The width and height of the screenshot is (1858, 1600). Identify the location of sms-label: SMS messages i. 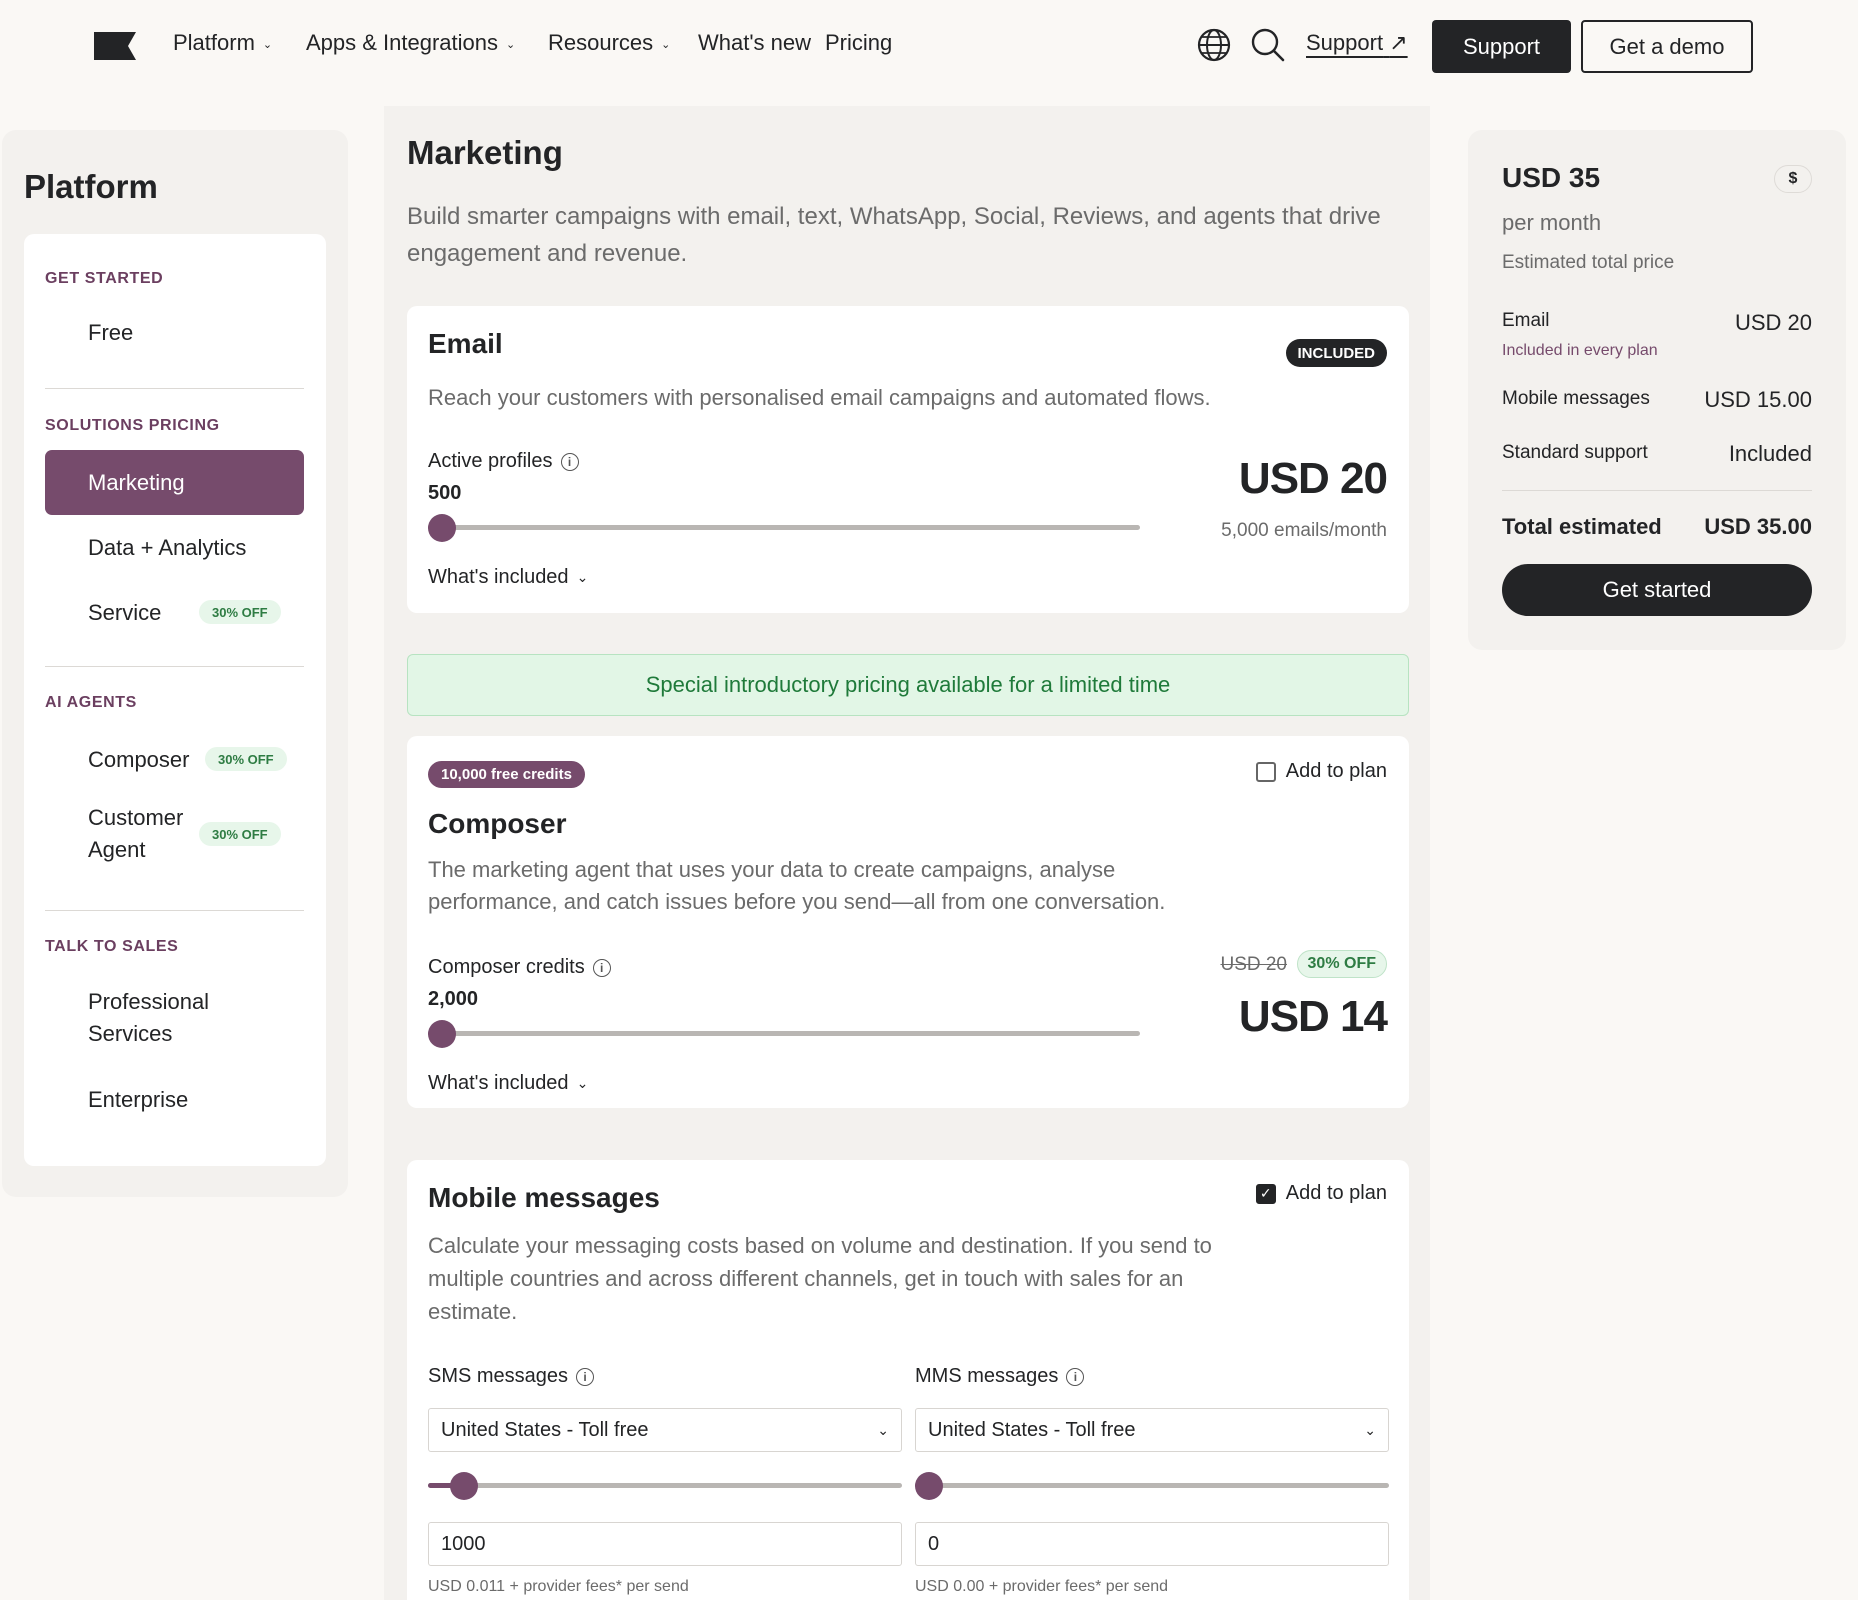
(511, 1376).